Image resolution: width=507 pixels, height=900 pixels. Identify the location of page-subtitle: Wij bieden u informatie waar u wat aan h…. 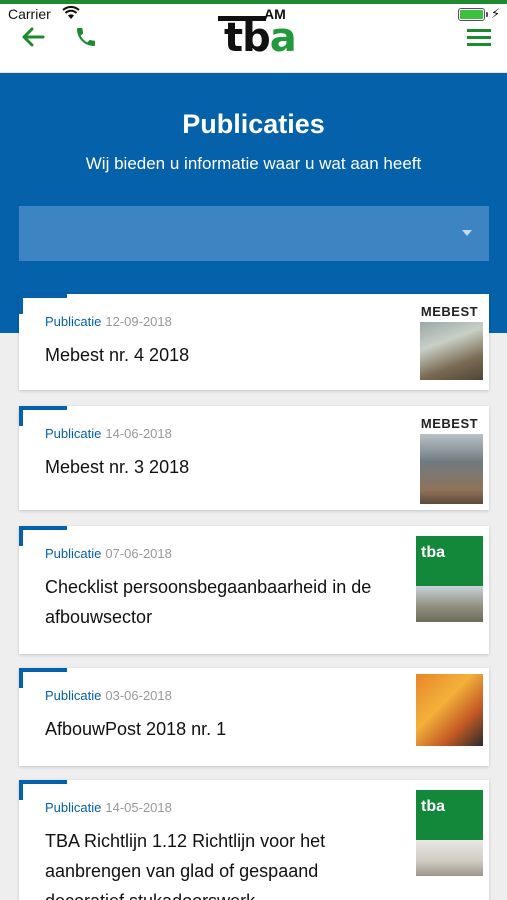
(253, 163).